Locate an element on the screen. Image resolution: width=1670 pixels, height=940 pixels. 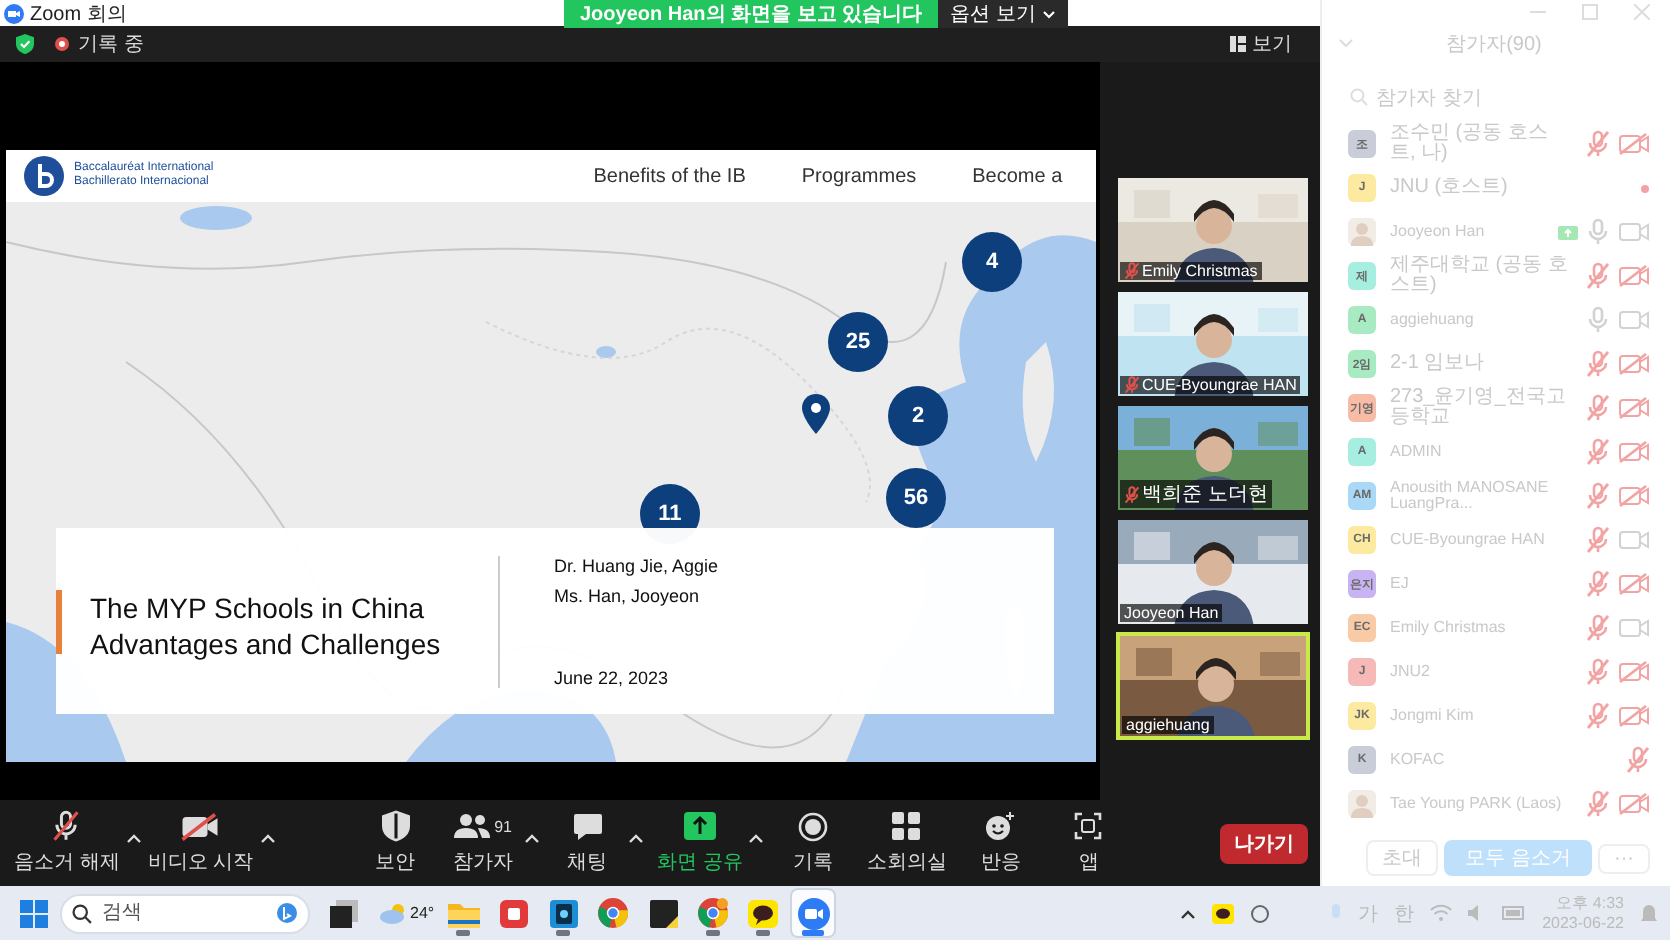
weather-widget: 24° is located at coordinates (407, 913).